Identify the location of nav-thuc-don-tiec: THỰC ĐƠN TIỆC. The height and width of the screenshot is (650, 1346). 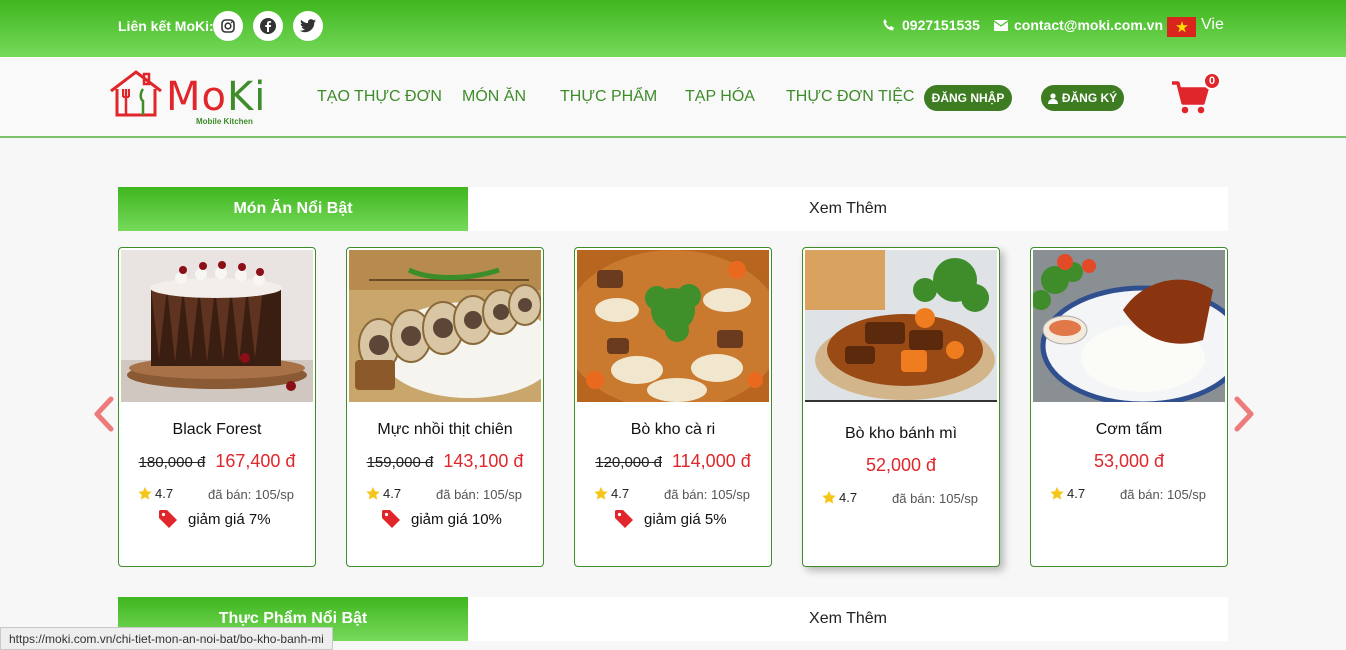
(850, 97).